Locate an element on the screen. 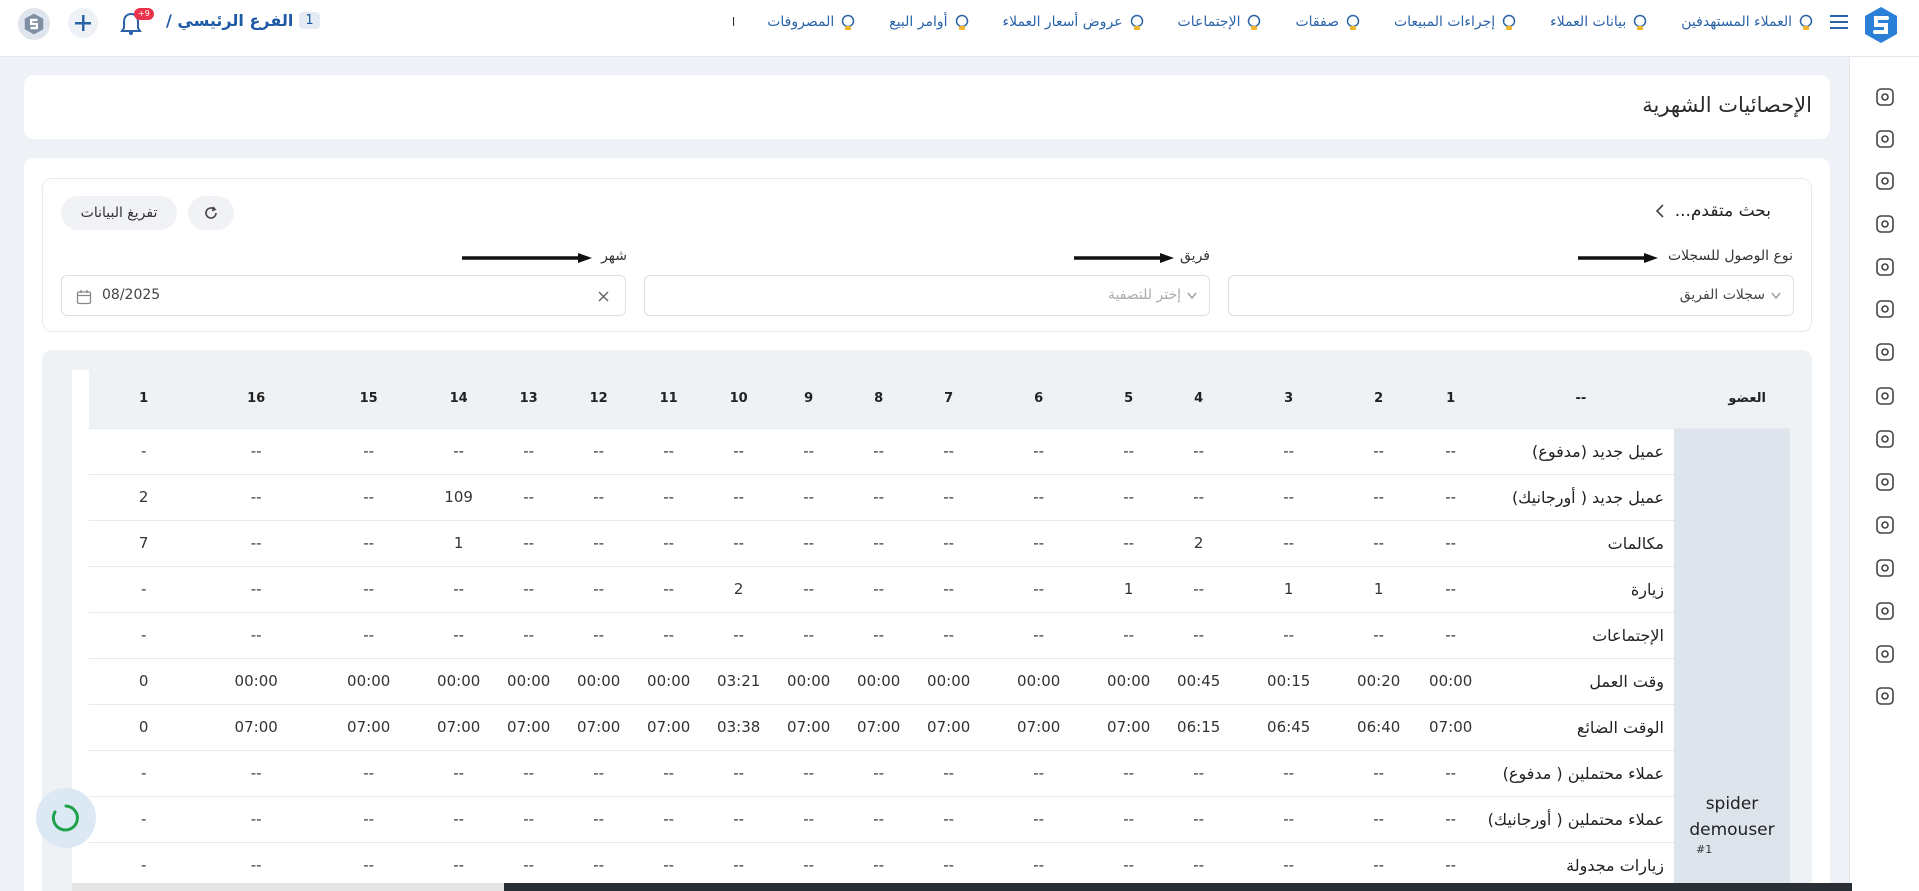 This screenshot has height=891, width=1919. deals-icon is located at coordinates (1353, 22).